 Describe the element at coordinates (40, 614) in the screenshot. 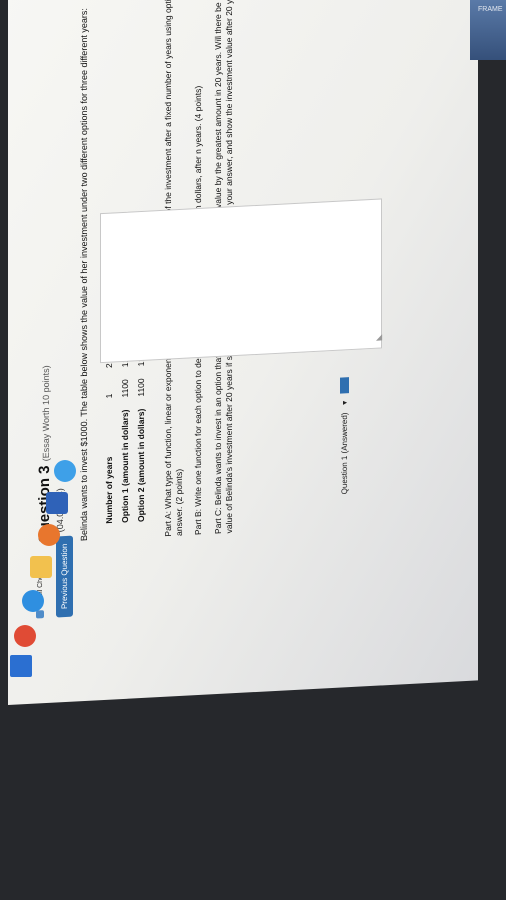

I see `spell-check-icon` at that location.